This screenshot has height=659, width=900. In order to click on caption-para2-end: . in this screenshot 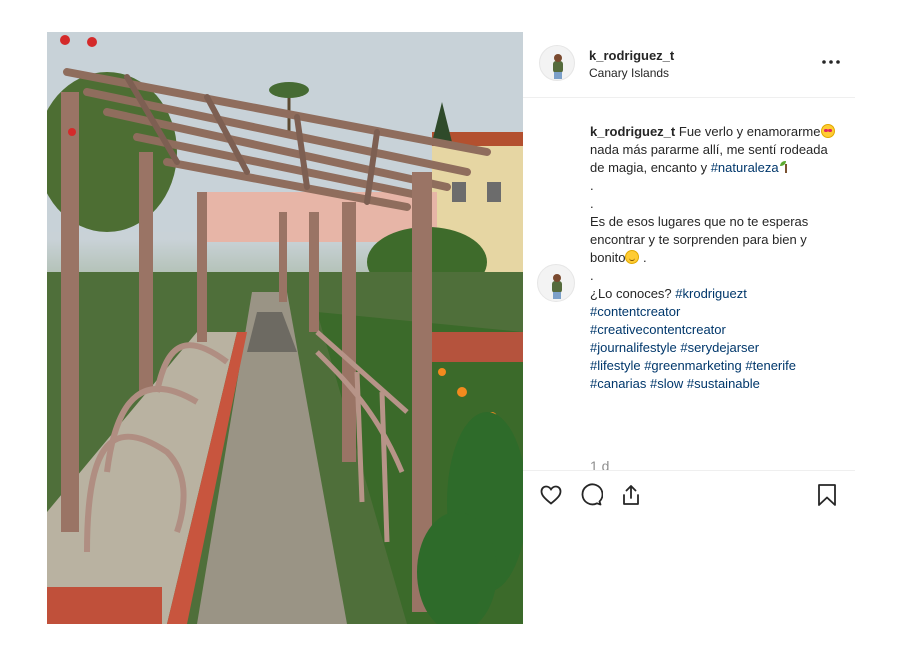, I will do `click(643, 257)`.